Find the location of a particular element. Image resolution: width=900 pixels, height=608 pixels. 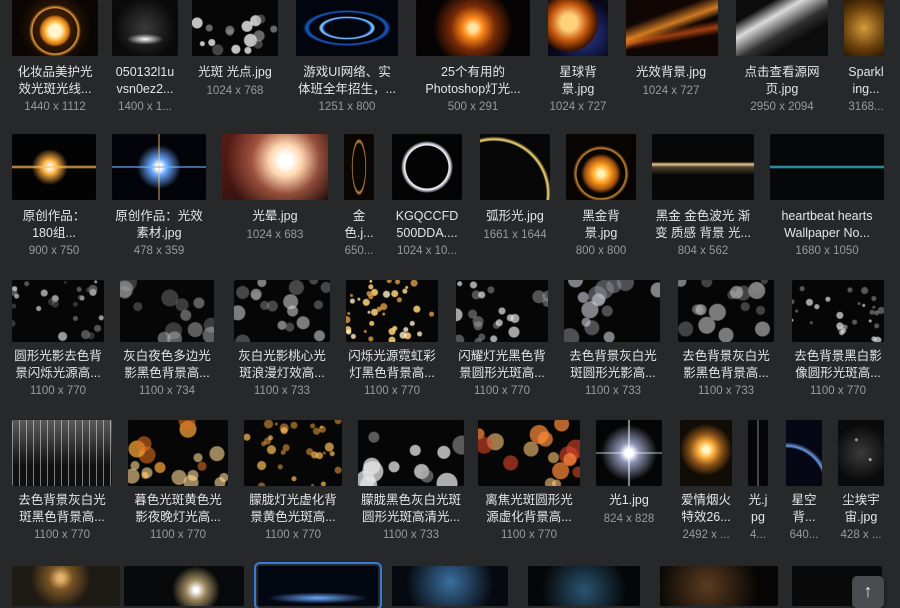

file-name: 光1.jpg is located at coordinates (629, 500).